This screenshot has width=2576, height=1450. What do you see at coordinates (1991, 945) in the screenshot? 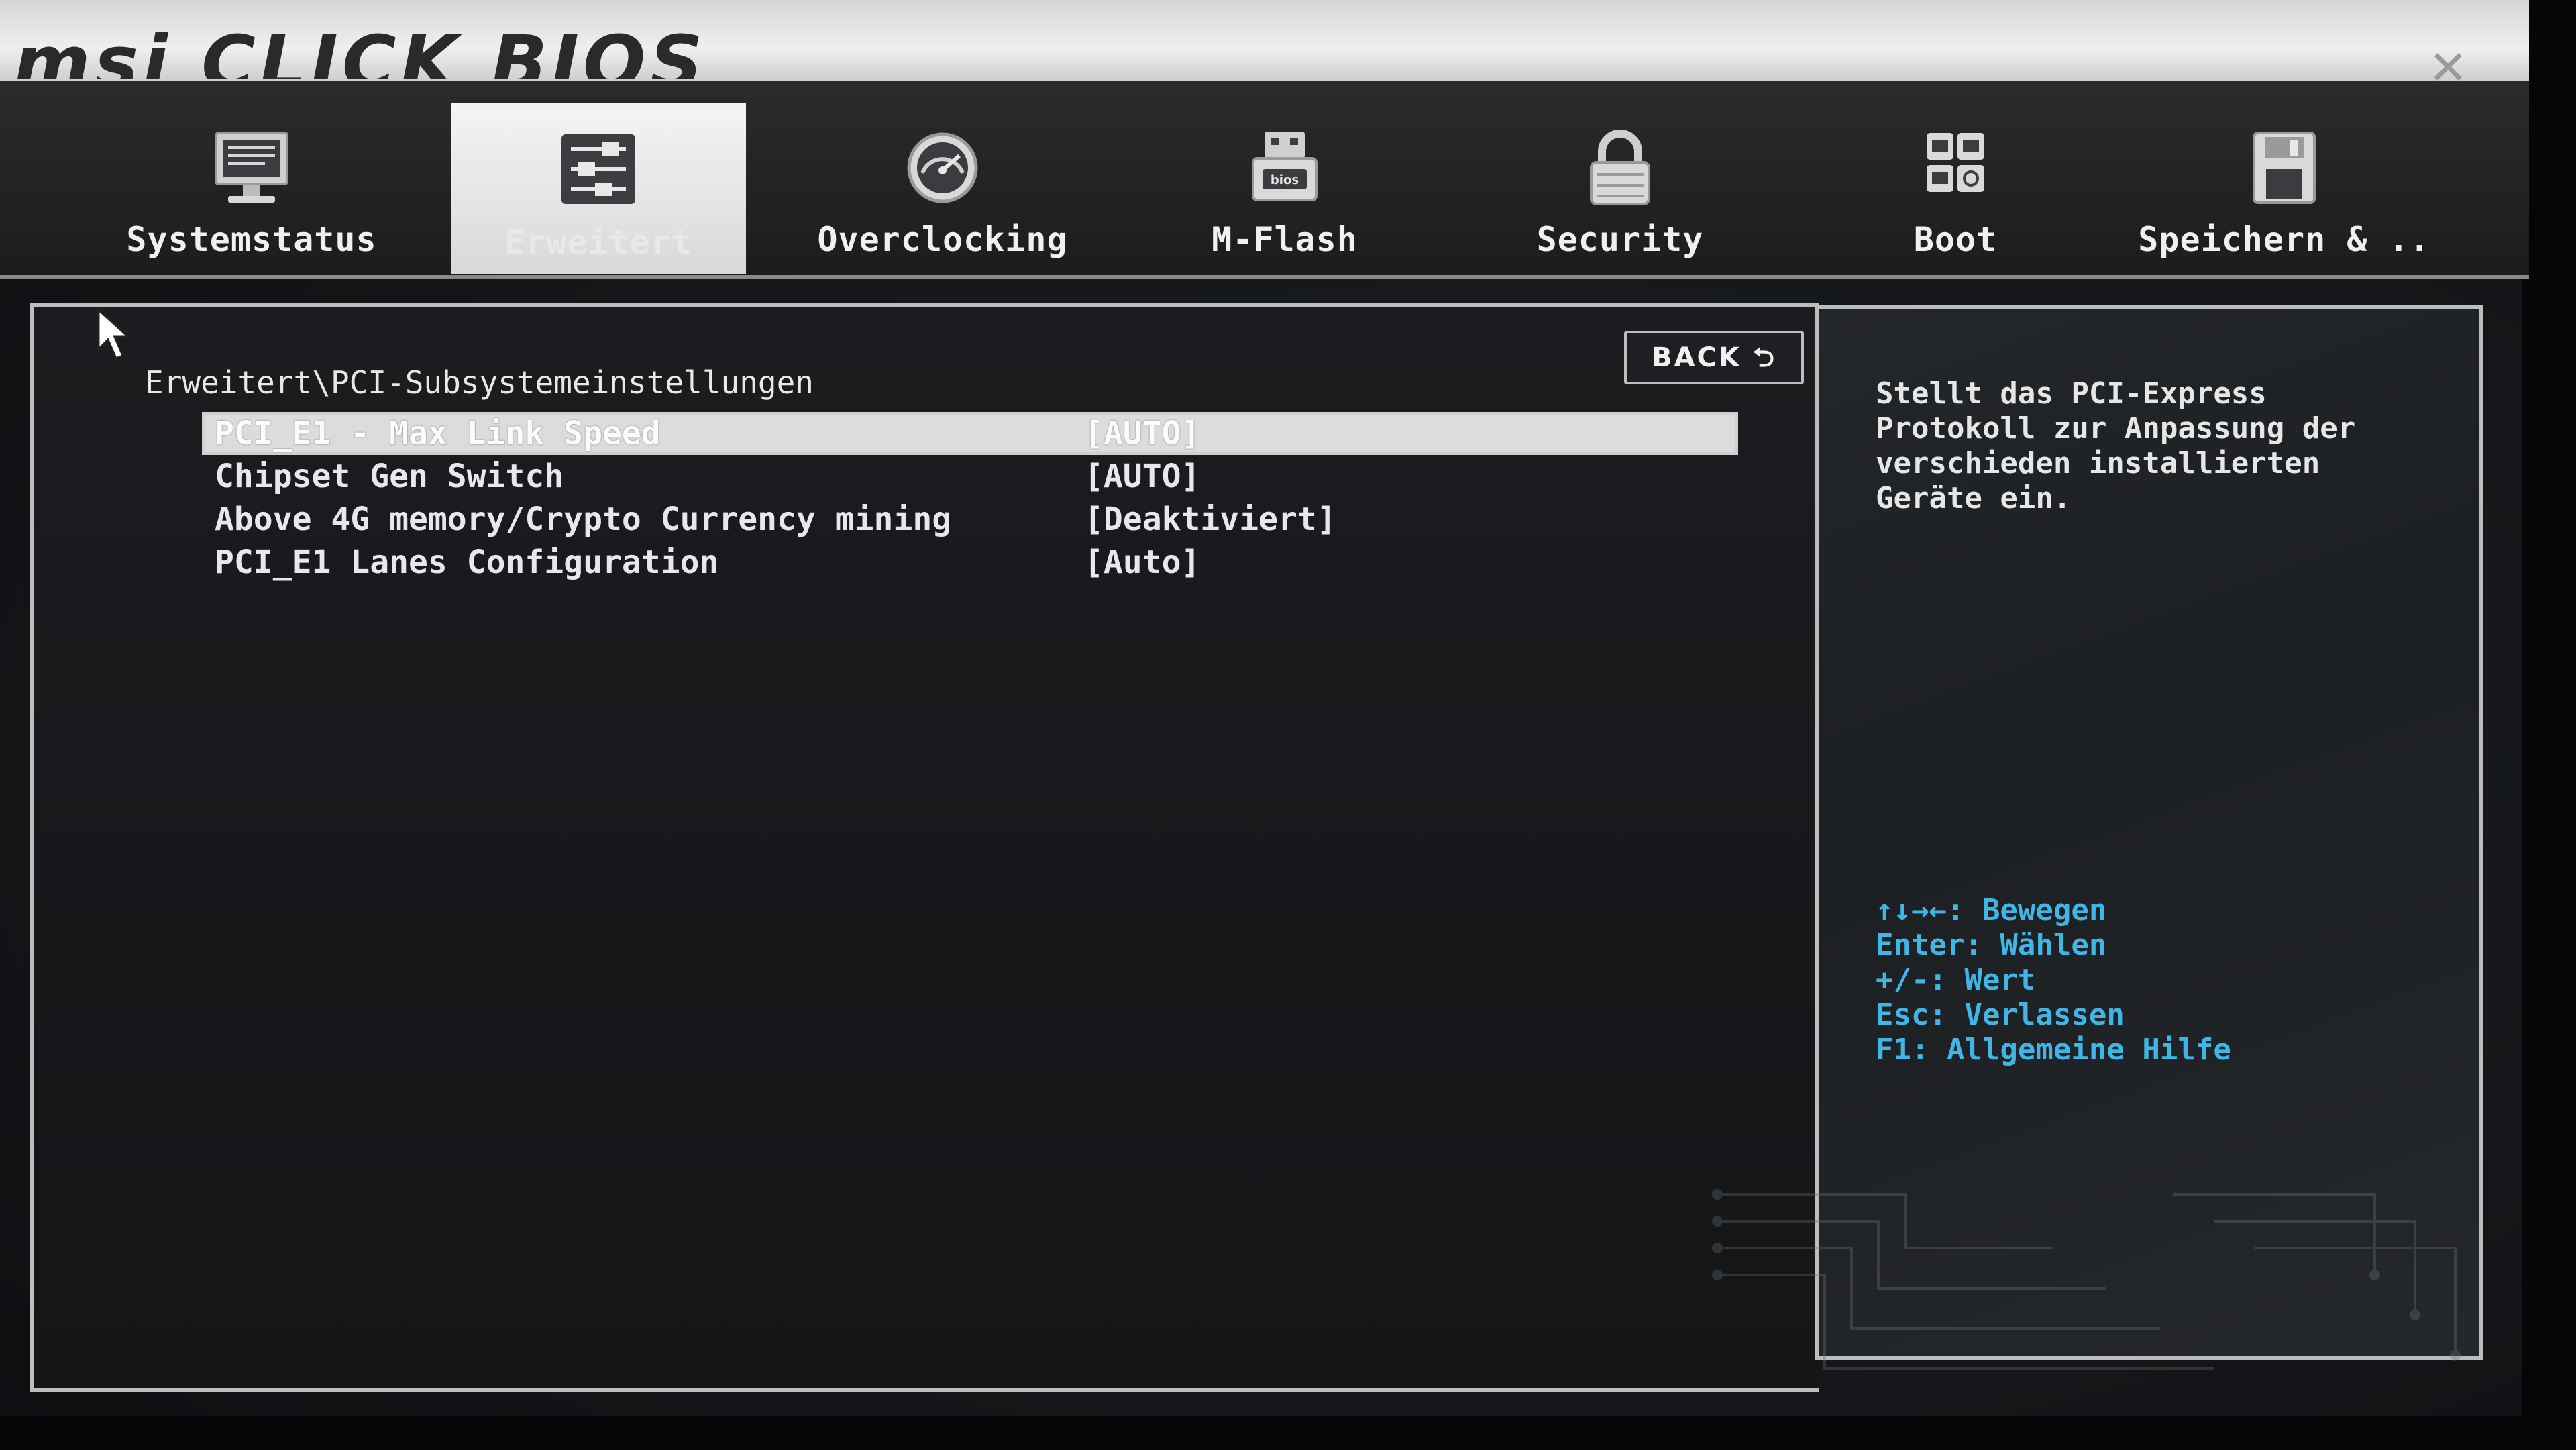
I see `key-hint-select: Enter: Wählen` at bounding box center [1991, 945].